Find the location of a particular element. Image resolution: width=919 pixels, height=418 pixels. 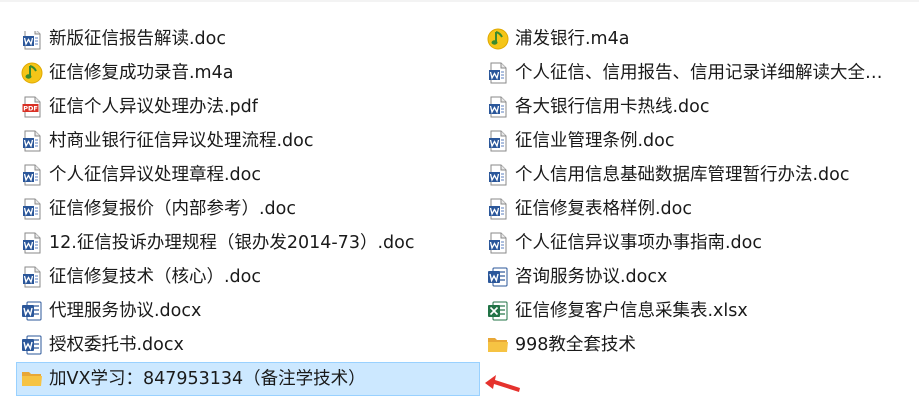

file-item: 征信修复成功录音.m4a is located at coordinates (248, 73).